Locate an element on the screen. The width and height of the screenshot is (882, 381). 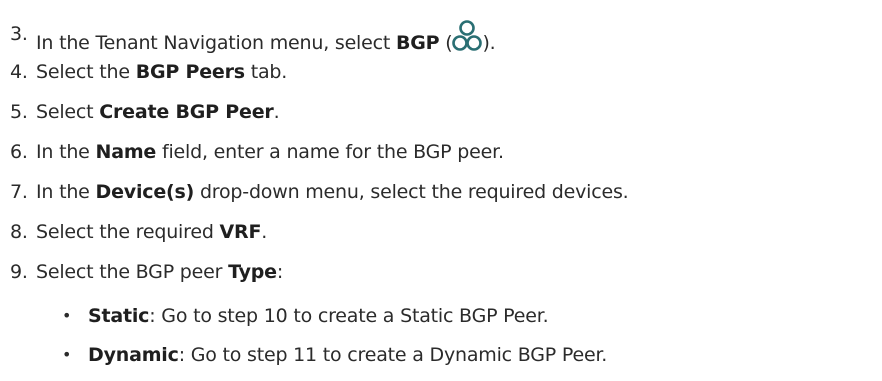
step-number: 7. is located at coordinates (19, 192).